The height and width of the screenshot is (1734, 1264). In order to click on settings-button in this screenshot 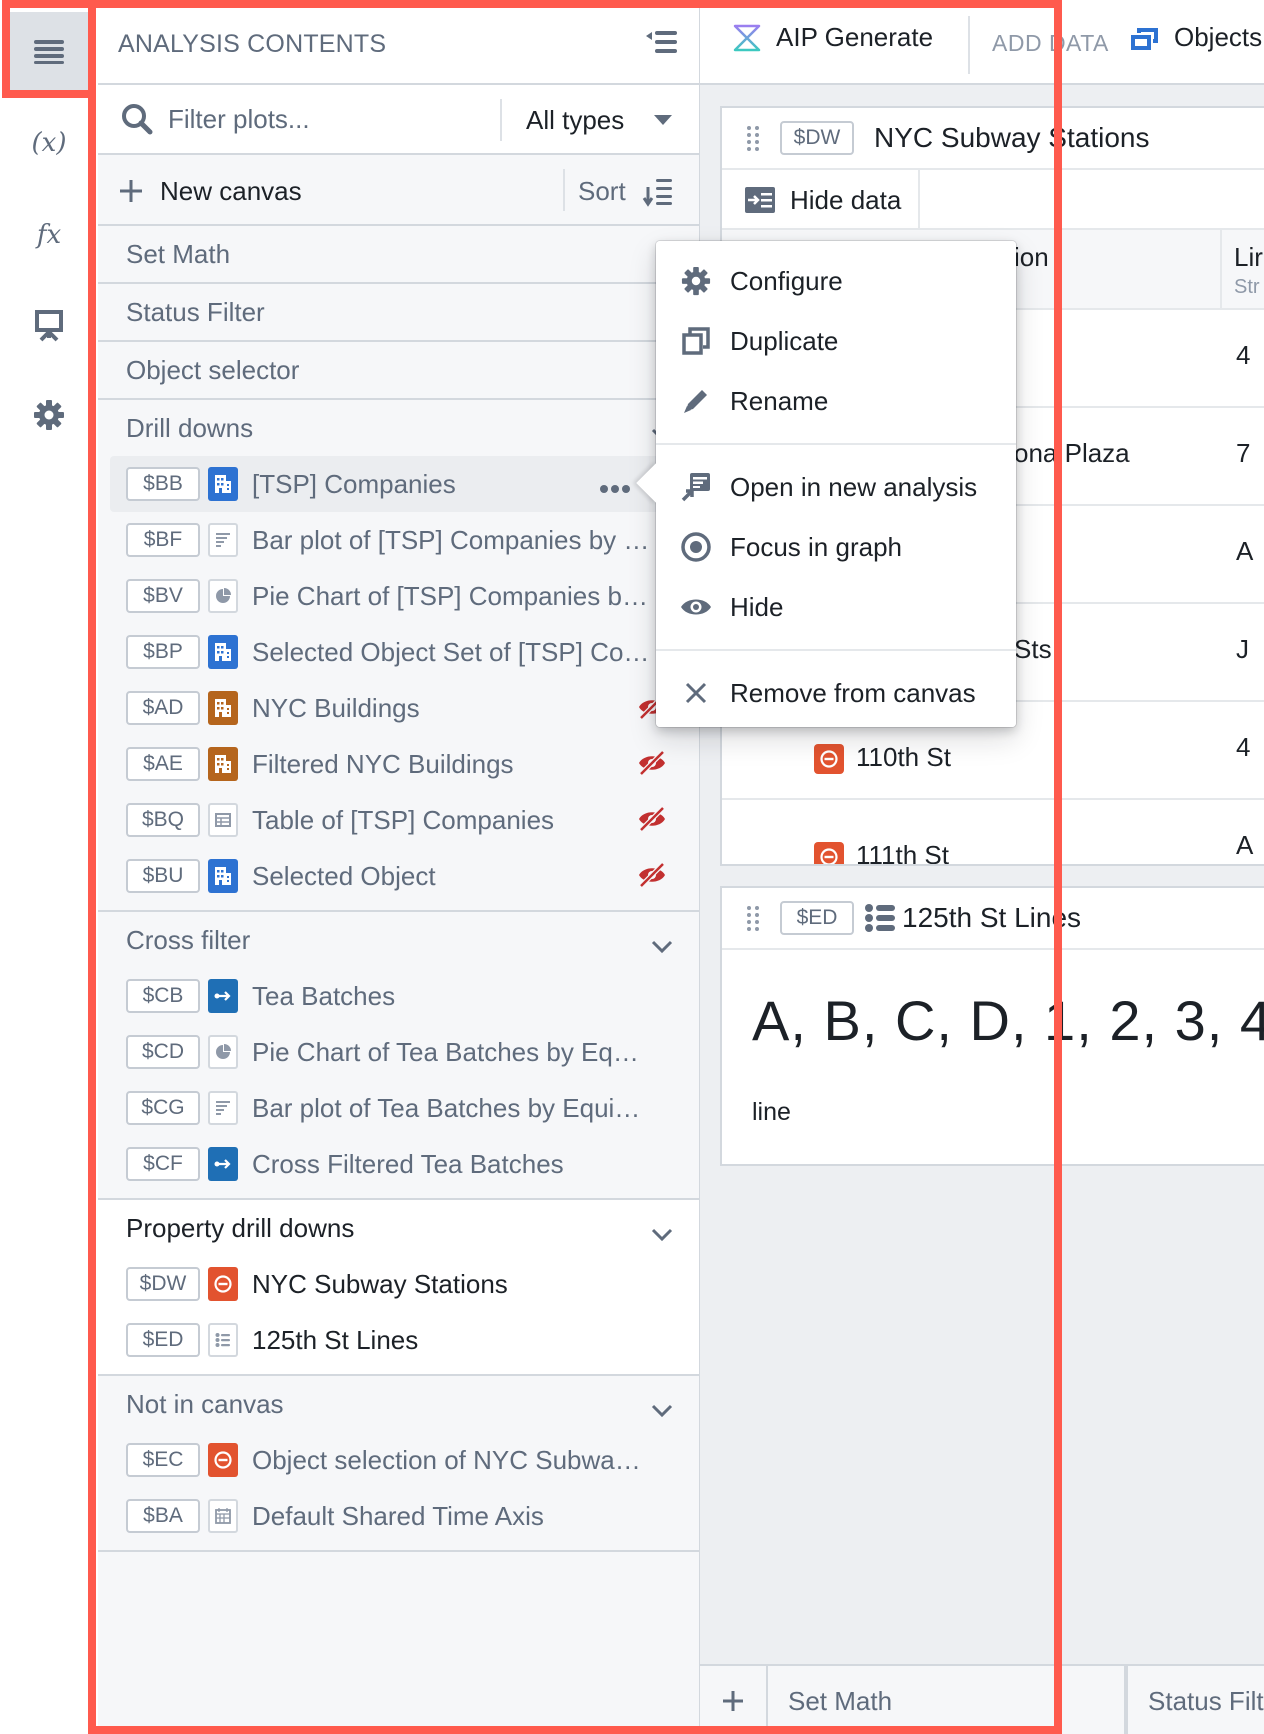, I will do `click(49, 415)`.